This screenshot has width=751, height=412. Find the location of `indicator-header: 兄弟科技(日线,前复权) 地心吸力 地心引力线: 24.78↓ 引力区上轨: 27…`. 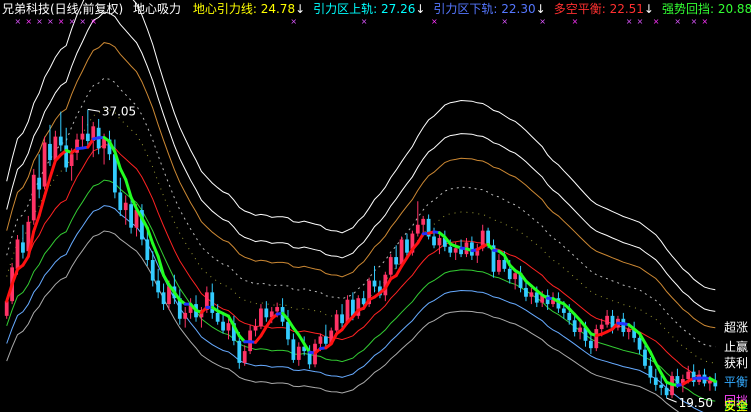

indicator-header: 兄弟科技(日线,前复权) 地心吸力 地心引力线: 24.78↓ 引力区上轨: 27… is located at coordinates (376, 9).